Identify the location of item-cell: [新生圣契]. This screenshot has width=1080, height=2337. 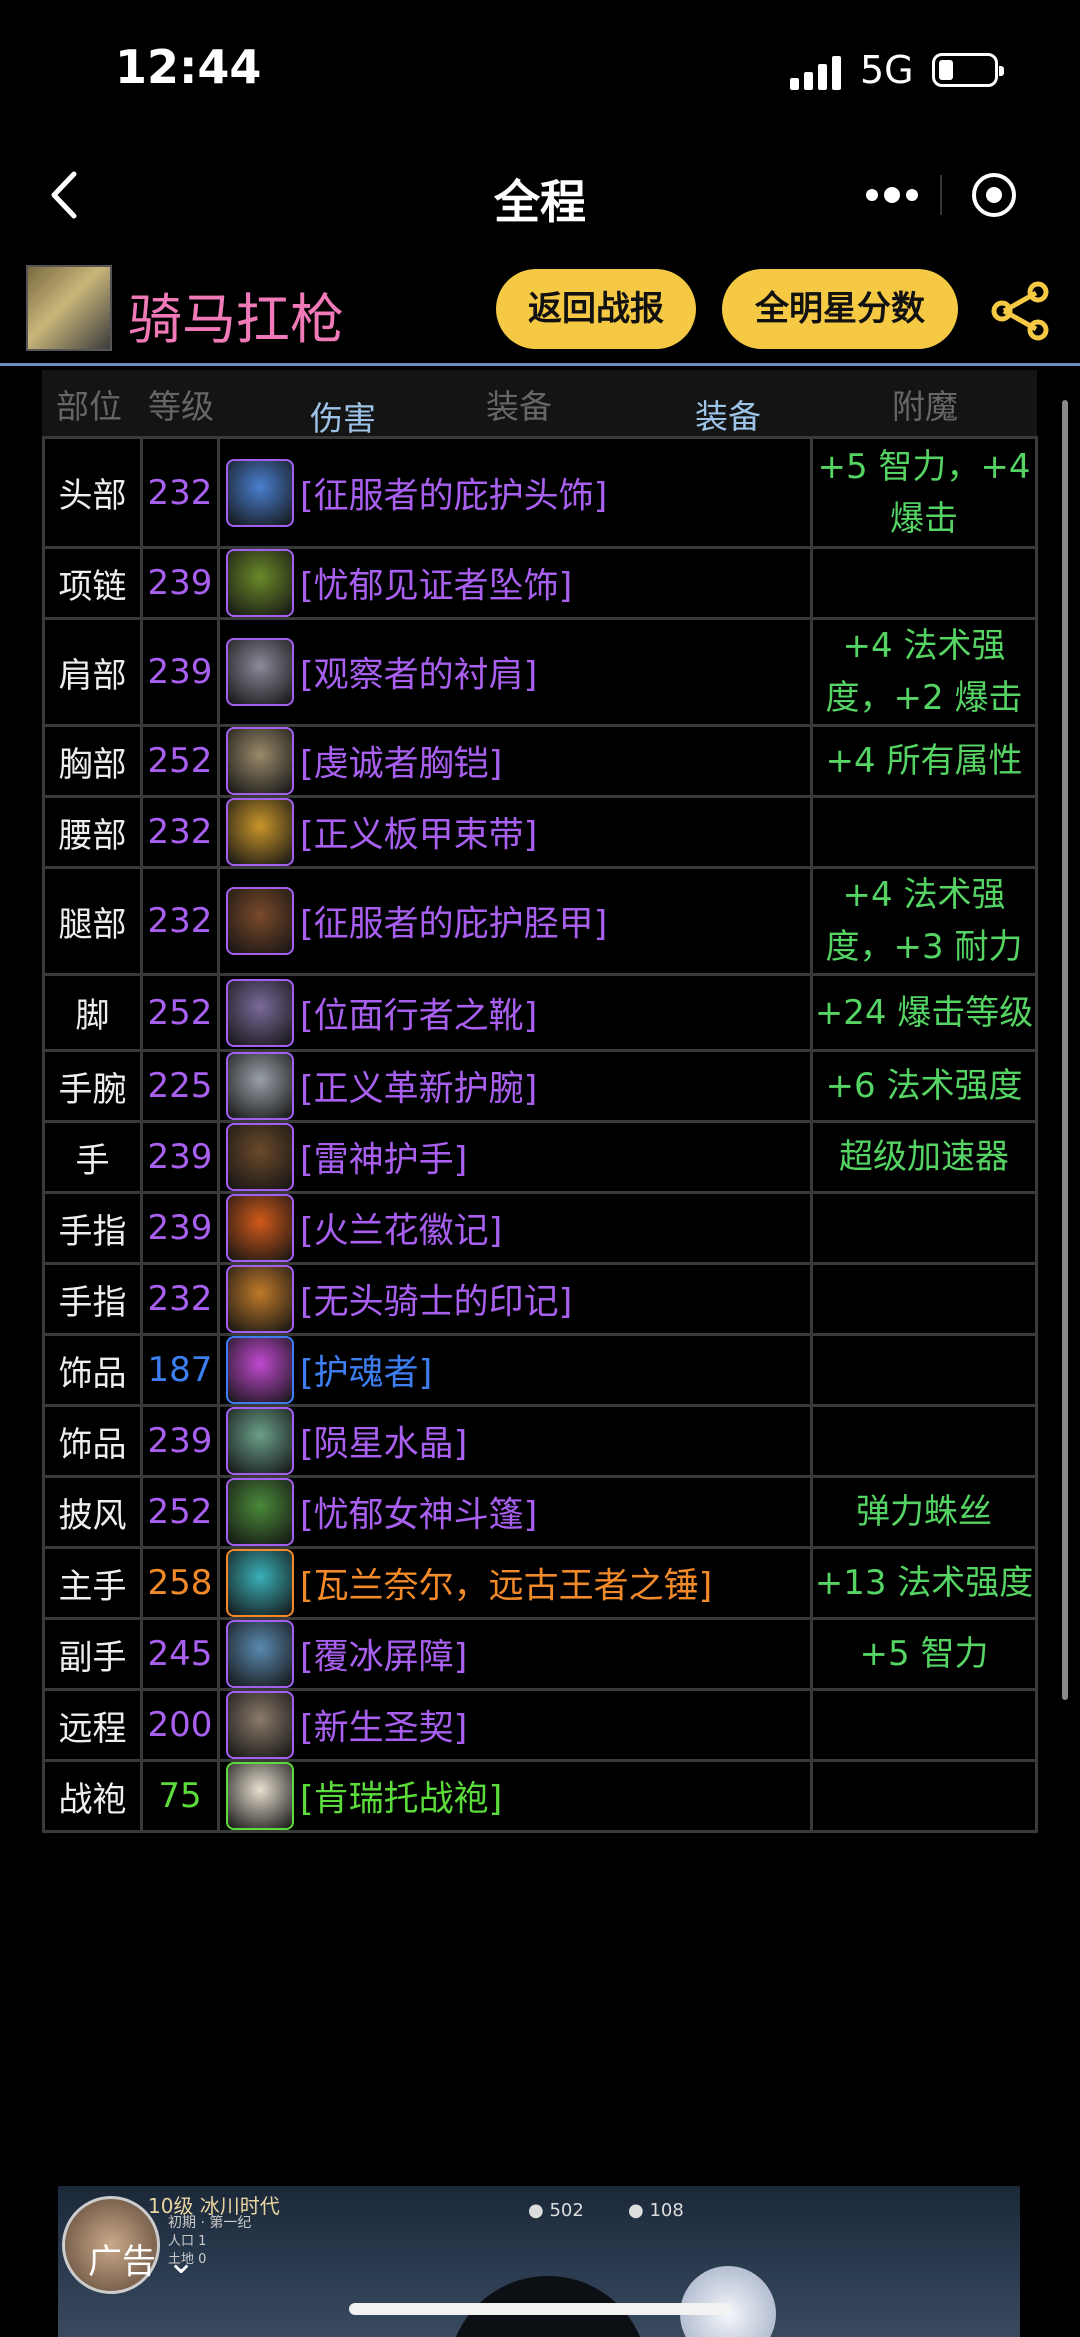
(515, 1725).